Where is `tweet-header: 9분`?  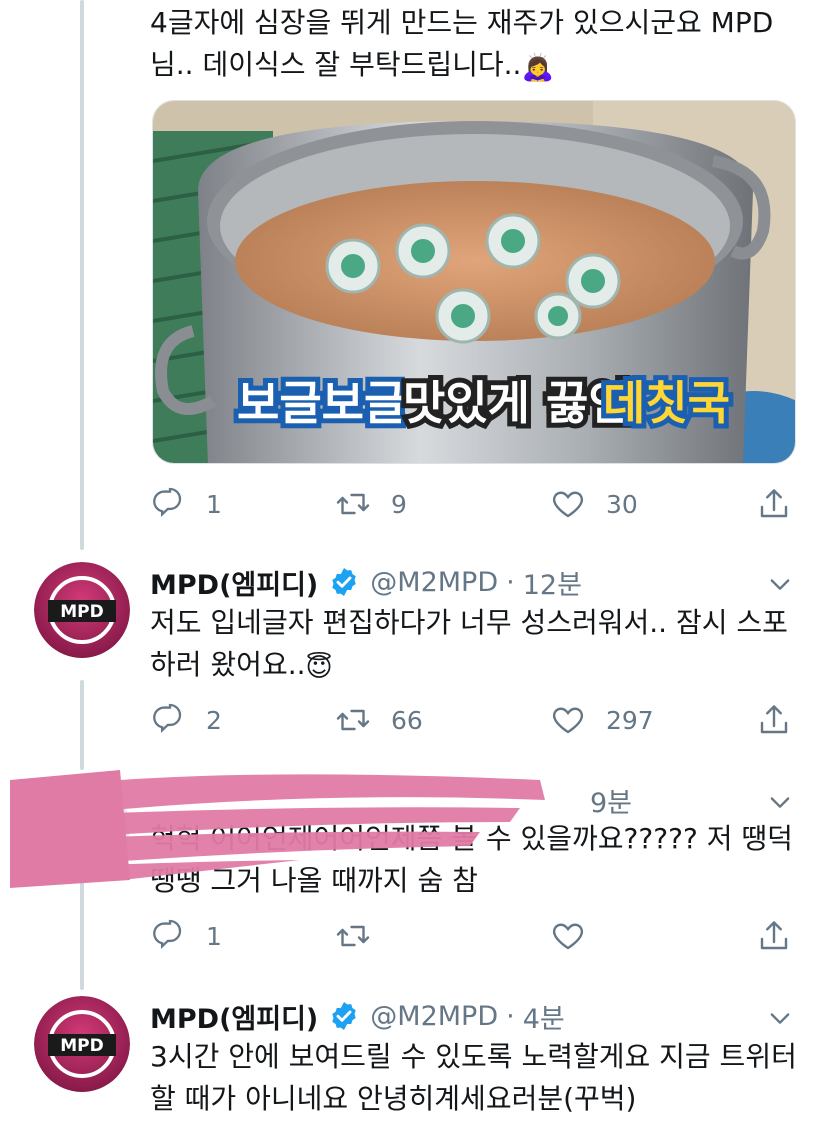
tweet-header: 9분 is located at coordinates (611, 800).